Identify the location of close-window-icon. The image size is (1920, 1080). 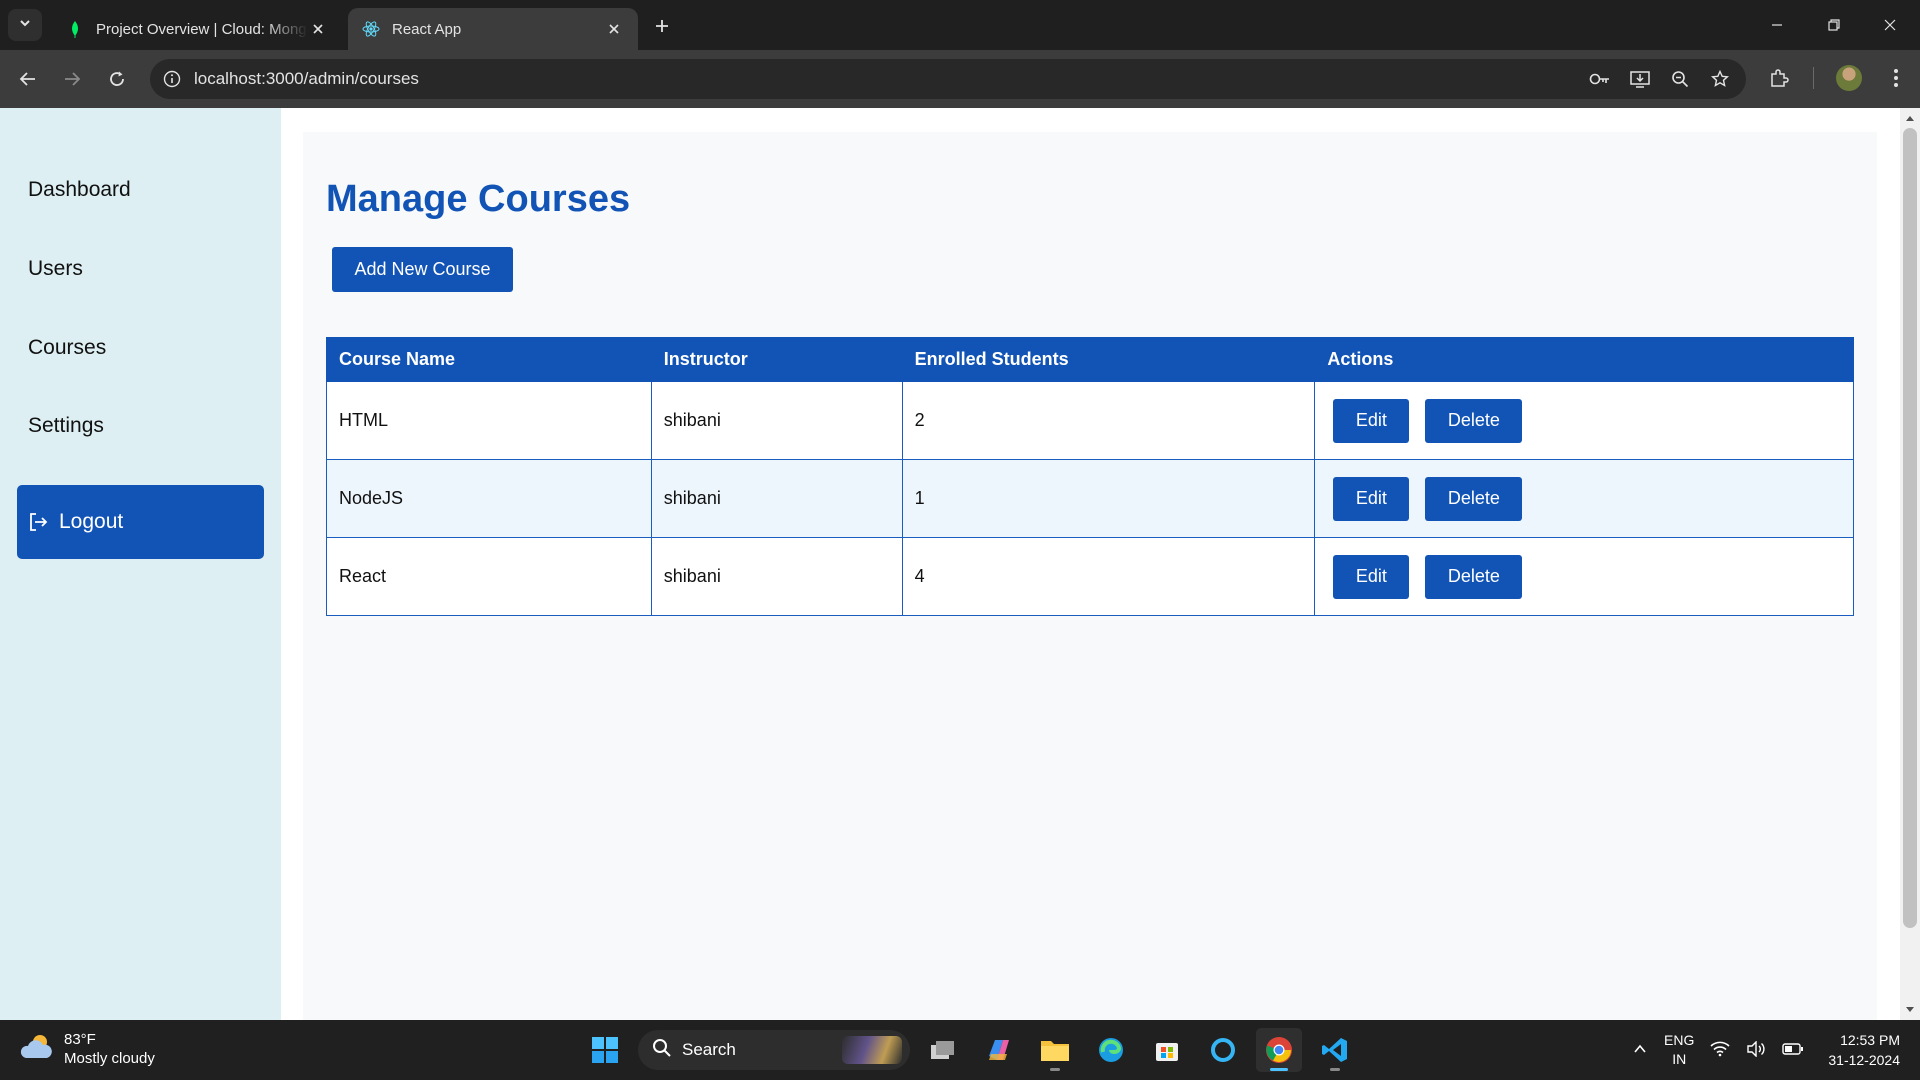
(1890, 25).